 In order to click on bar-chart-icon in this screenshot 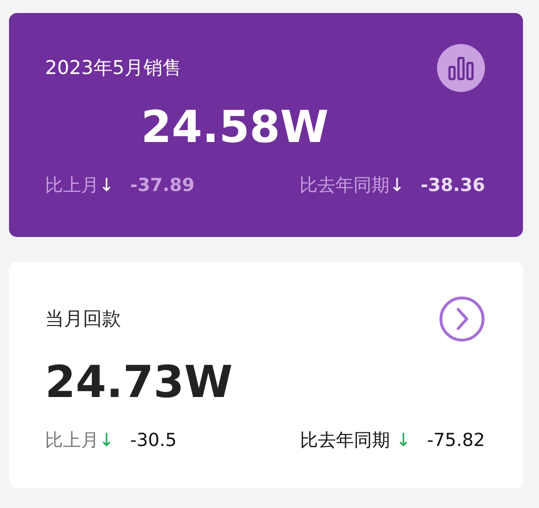, I will do `click(461, 68)`.